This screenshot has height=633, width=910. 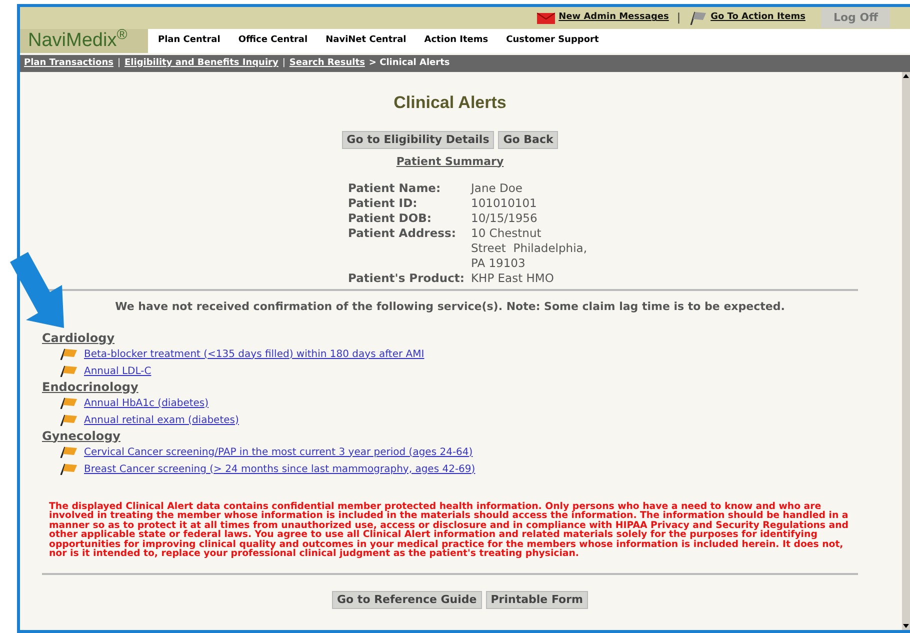 What do you see at coordinates (418, 139) in the screenshot?
I see `action-button: Go to Eligibility Details` at bounding box center [418, 139].